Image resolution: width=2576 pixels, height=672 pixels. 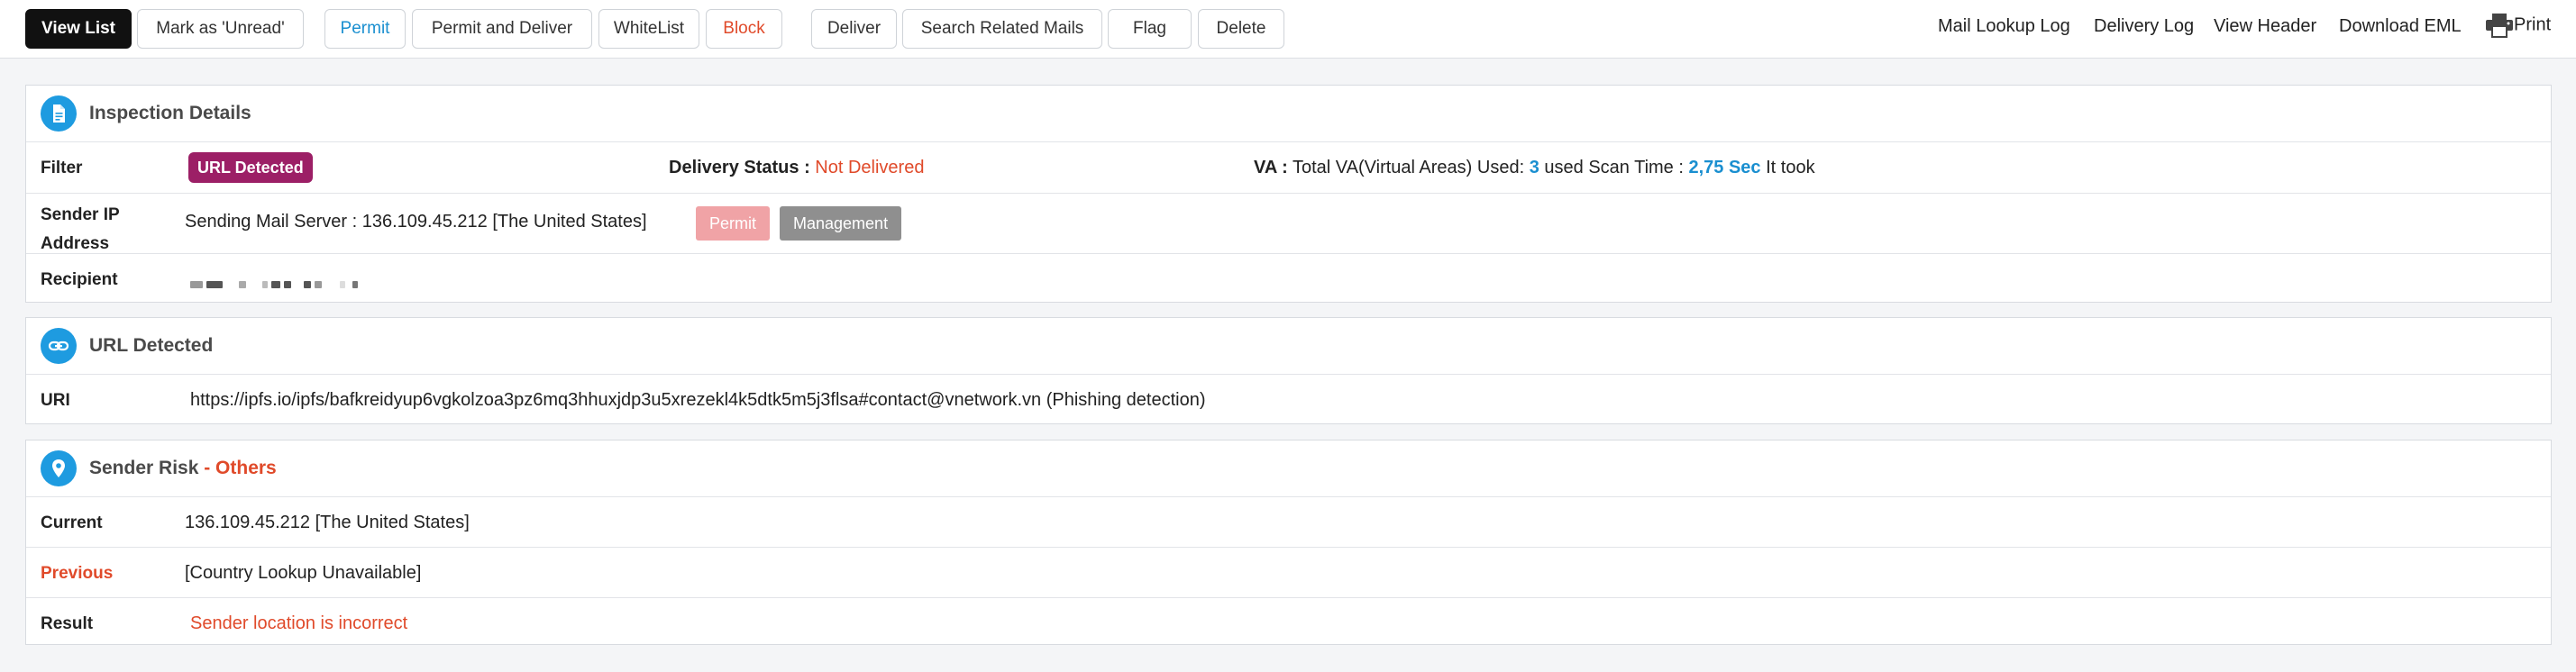 What do you see at coordinates (67, 624) in the screenshot?
I see `result-label: Result` at bounding box center [67, 624].